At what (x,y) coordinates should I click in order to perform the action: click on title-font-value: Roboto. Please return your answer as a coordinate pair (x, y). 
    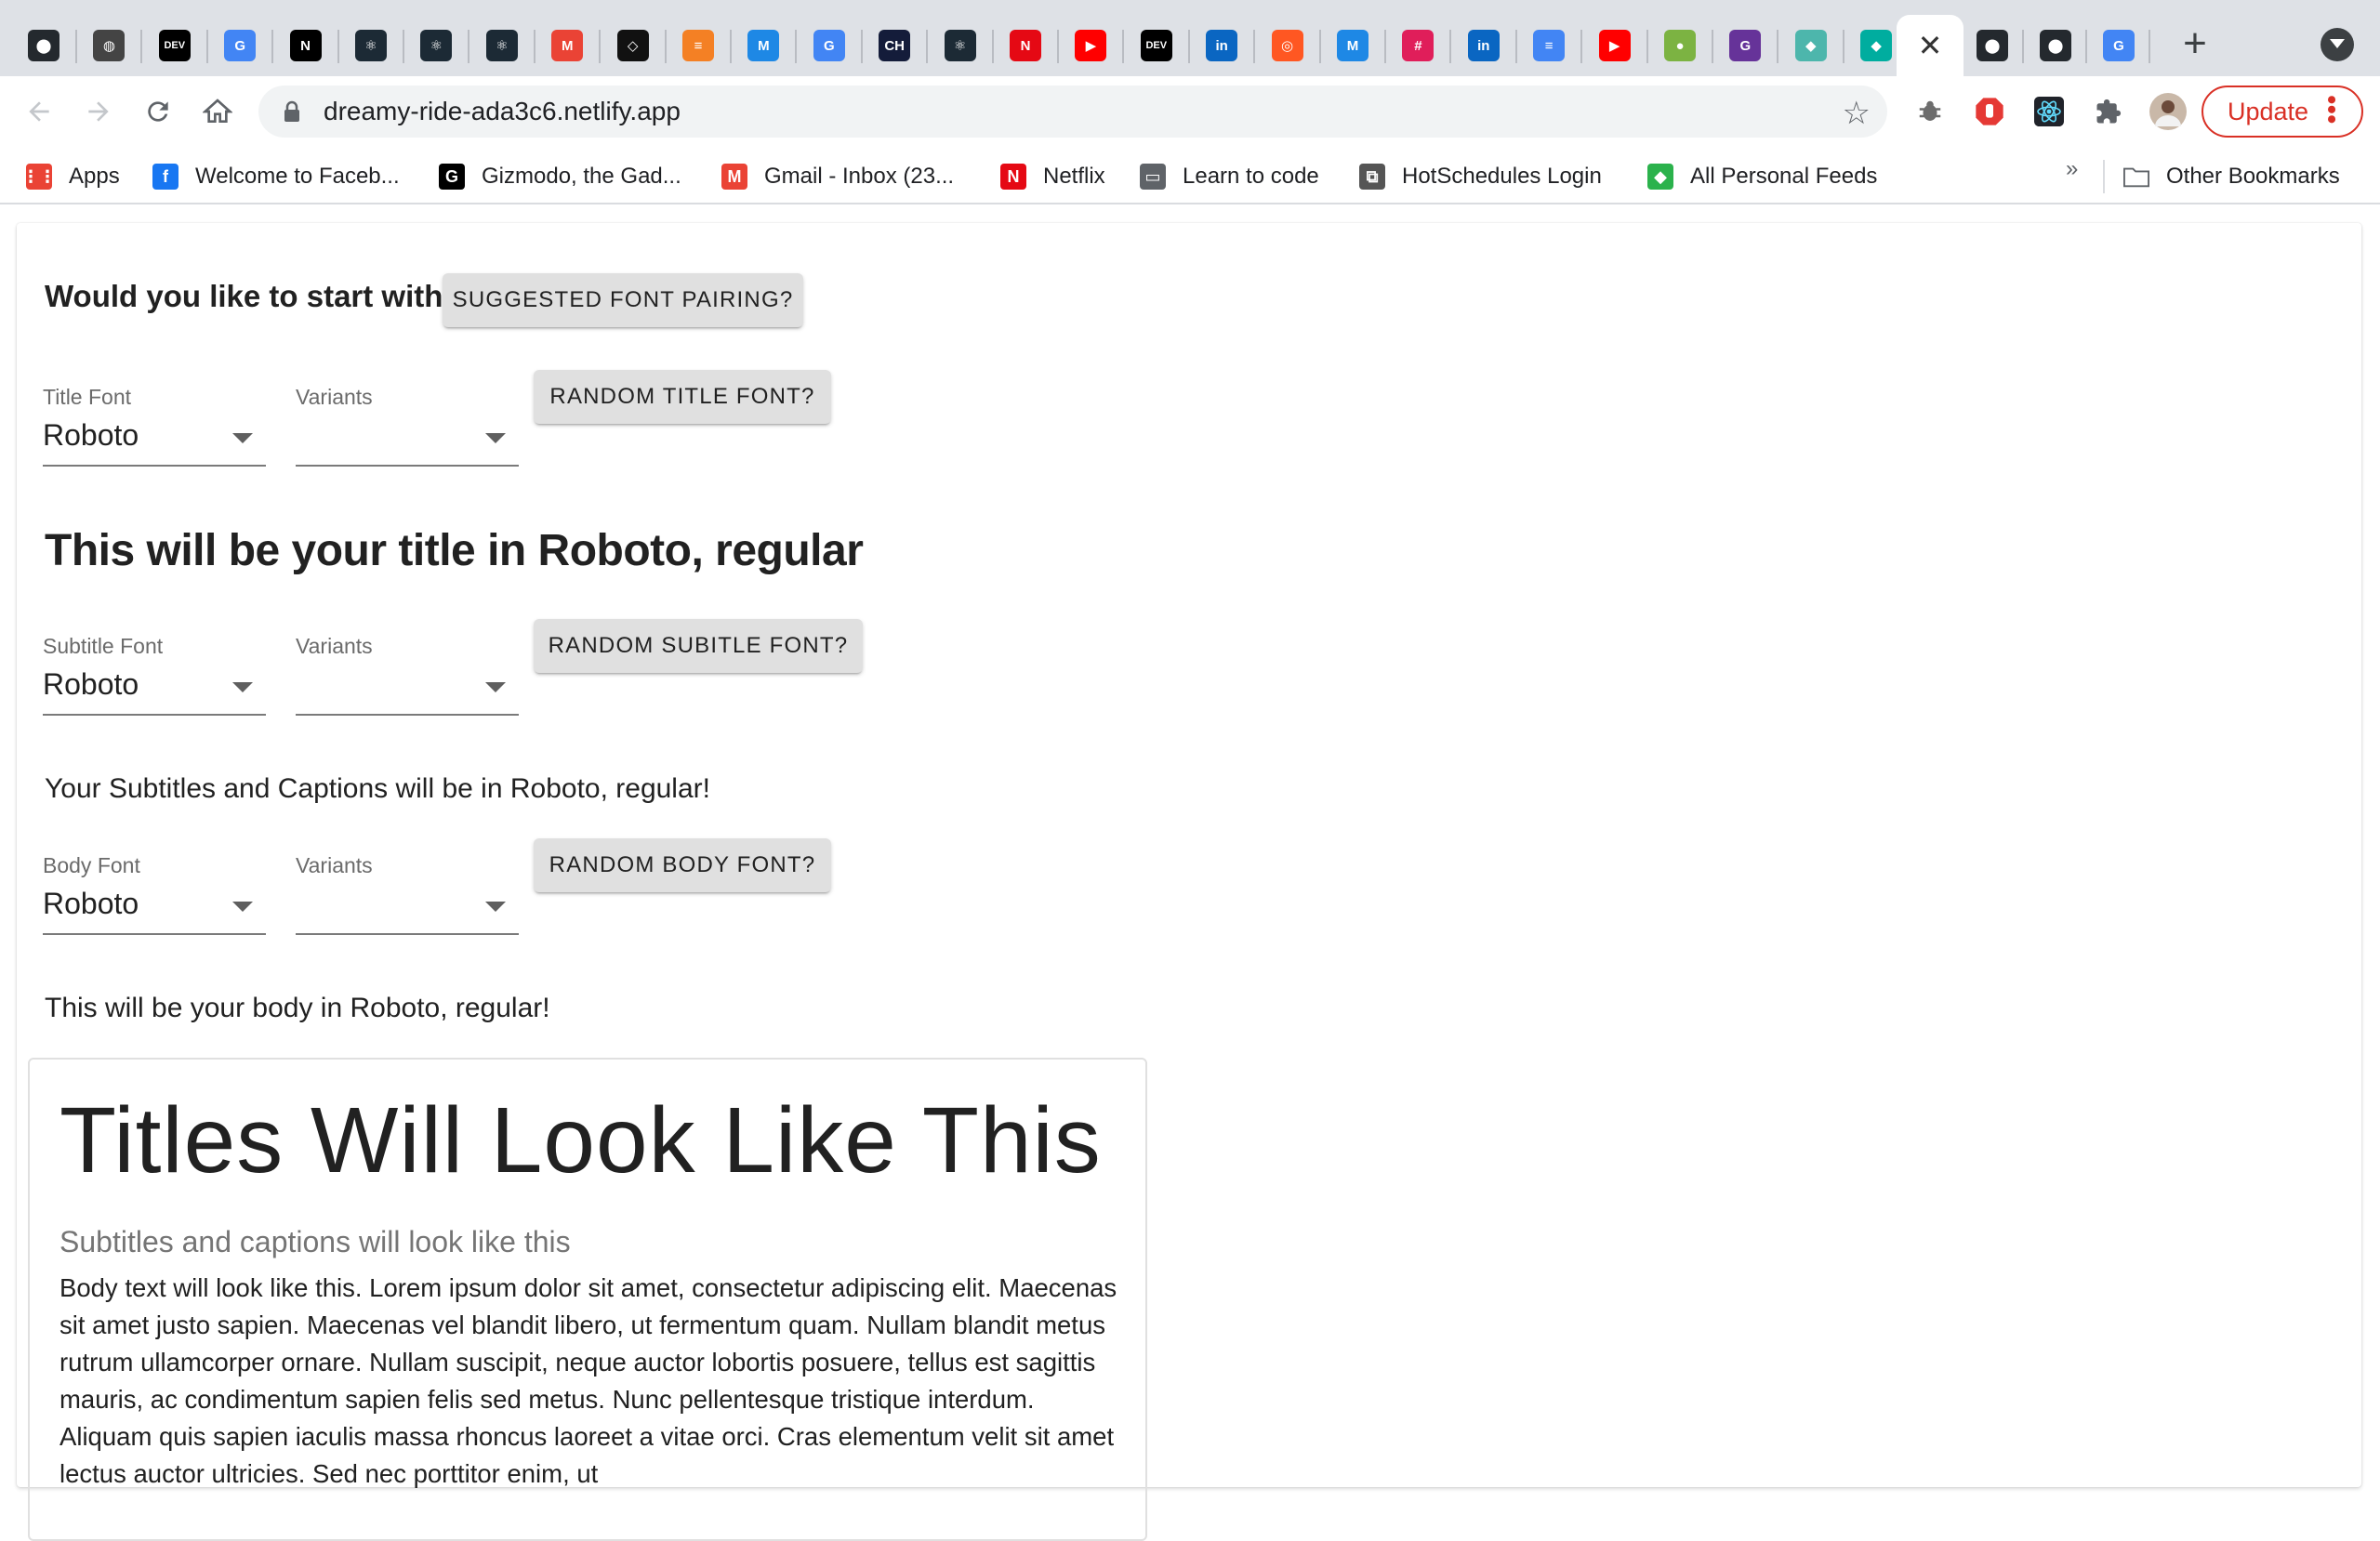
    Looking at the image, I should click on (91, 435).